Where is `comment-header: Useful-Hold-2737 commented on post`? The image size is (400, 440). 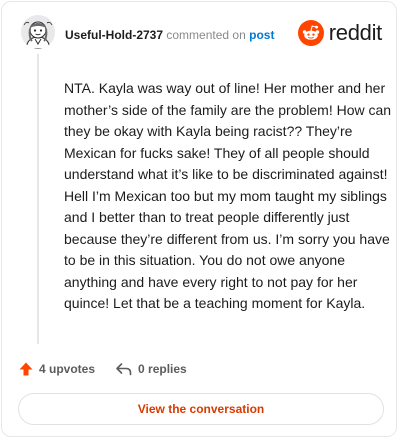 comment-header: Useful-Hold-2737 commented on post is located at coordinates (169, 35).